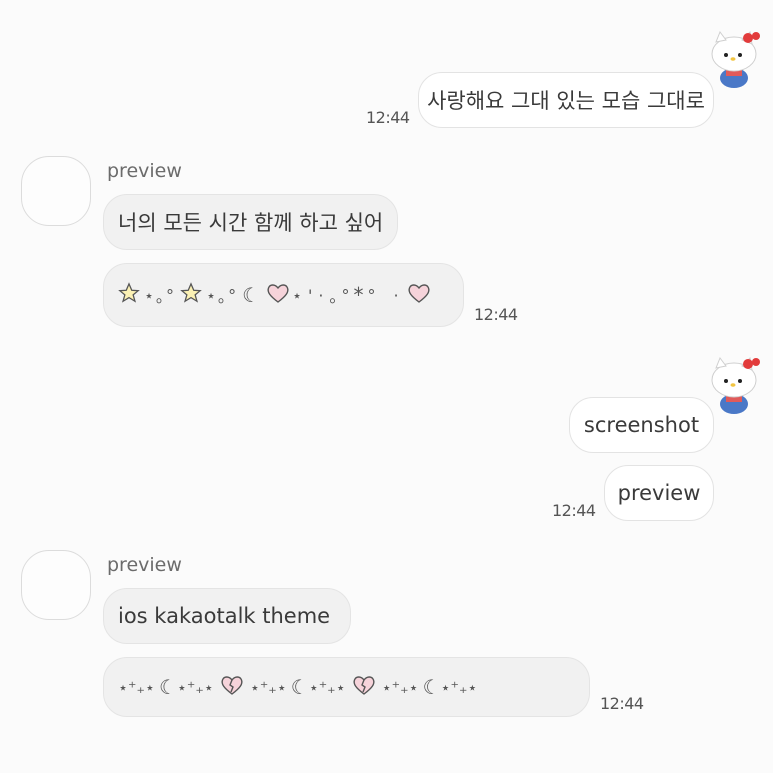 The height and width of the screenshot is (773, 773). I want to click on message-text: 너의 모든 시간 함께 하고 싶어, so click(251, 223).